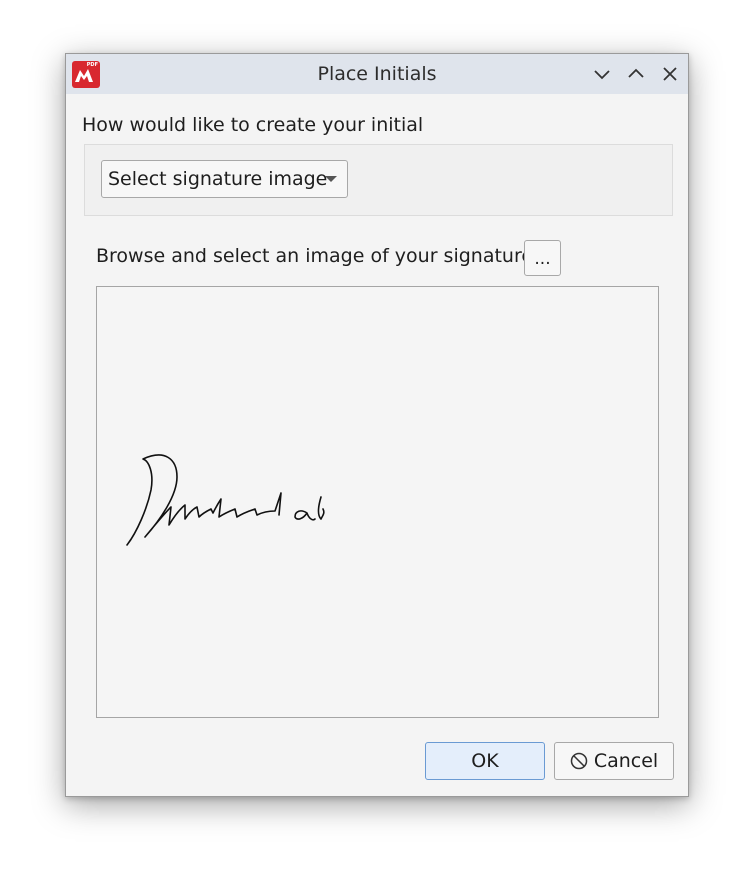  I want to click on method-group-box: Select signature image, so click(378, 180).